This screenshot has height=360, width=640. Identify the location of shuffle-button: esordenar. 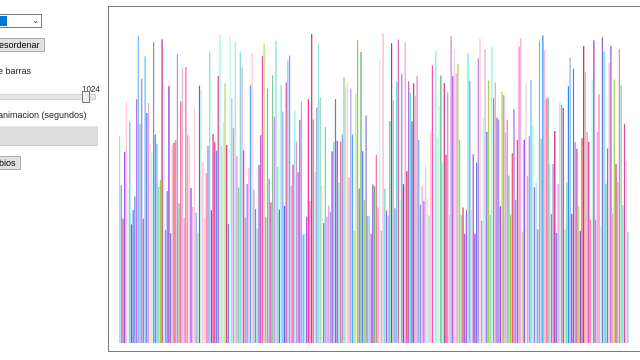
(22, 45).